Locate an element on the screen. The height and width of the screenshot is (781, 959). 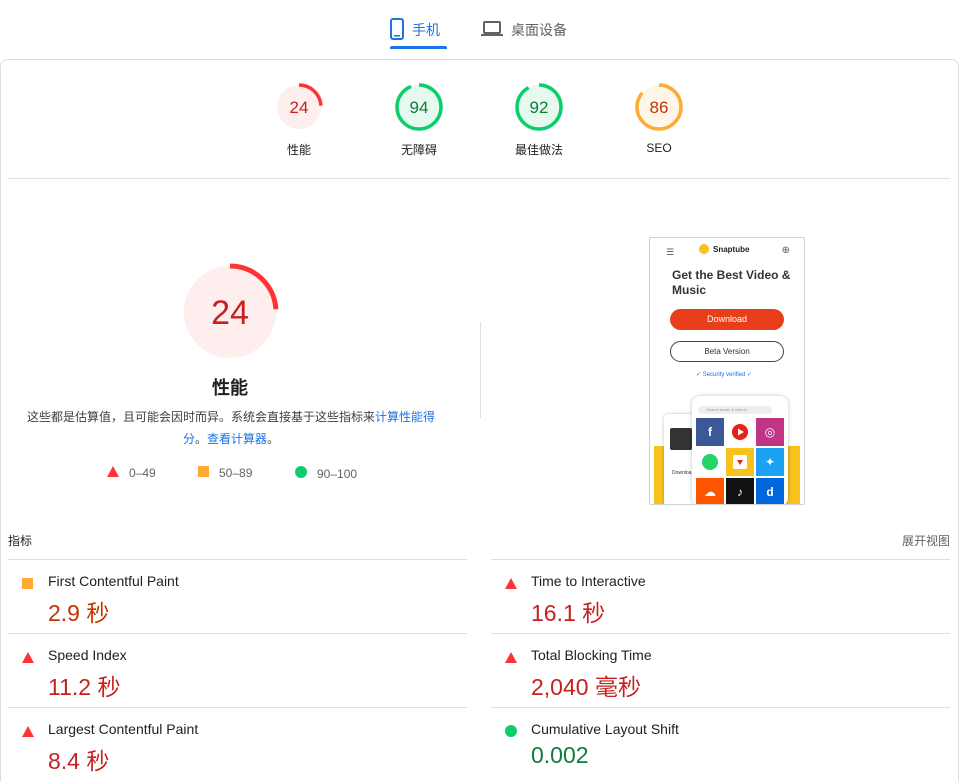
category-summary: 24 性能 94 无障碍 92 最佳做法 86 SEO is located at coordinates (479, 122).